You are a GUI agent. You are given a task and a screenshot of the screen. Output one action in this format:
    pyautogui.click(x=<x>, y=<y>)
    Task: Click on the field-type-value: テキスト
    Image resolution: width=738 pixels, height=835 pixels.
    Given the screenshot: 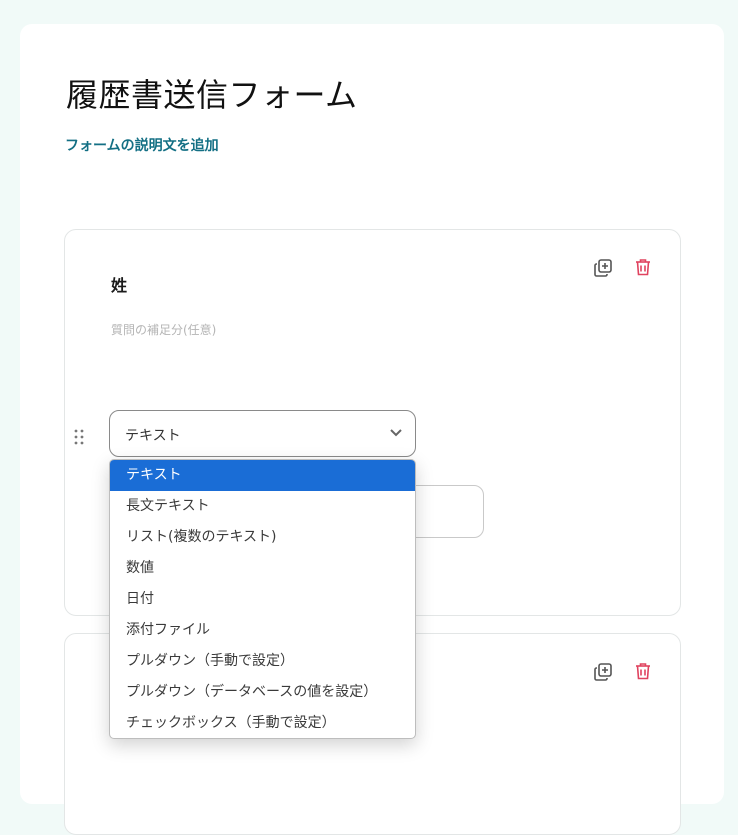 What is the action you would take?
    pyautogui.click(x=153, y=436)
    